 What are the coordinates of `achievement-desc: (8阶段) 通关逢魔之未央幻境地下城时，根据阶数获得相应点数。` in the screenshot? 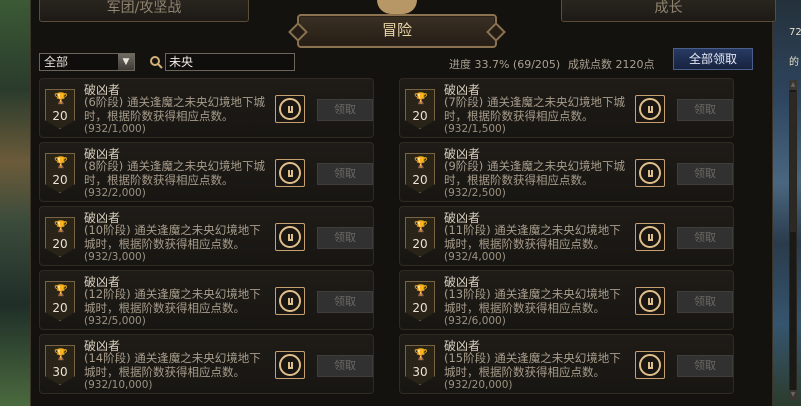 It's located at (174, 173).